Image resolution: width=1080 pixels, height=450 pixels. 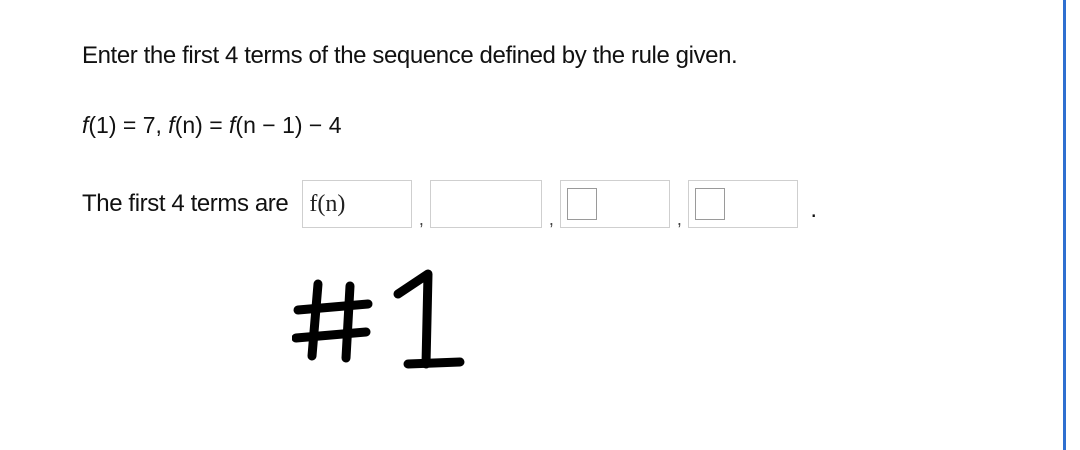 I want to click on answer-label: The first 4 terms are, so click(x=185, y=203).